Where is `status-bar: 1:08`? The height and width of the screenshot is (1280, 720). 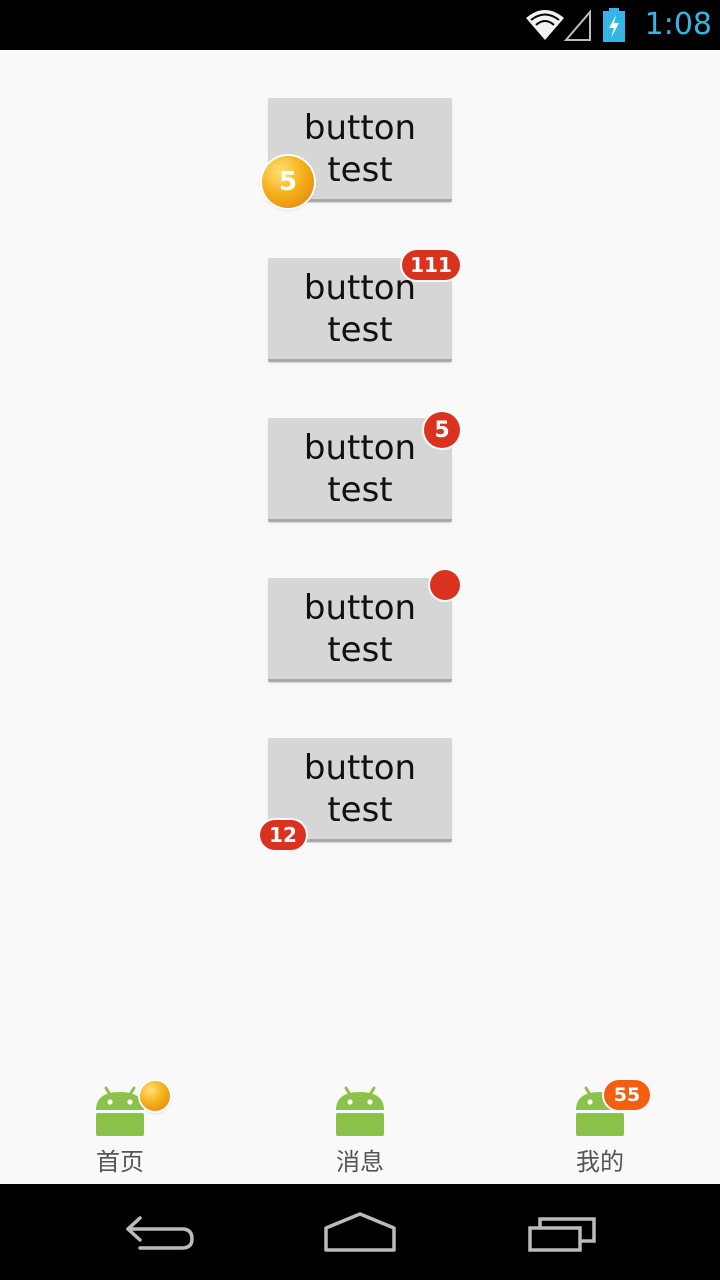
status-bar: 1:08 is located at coordinates (360, 25).